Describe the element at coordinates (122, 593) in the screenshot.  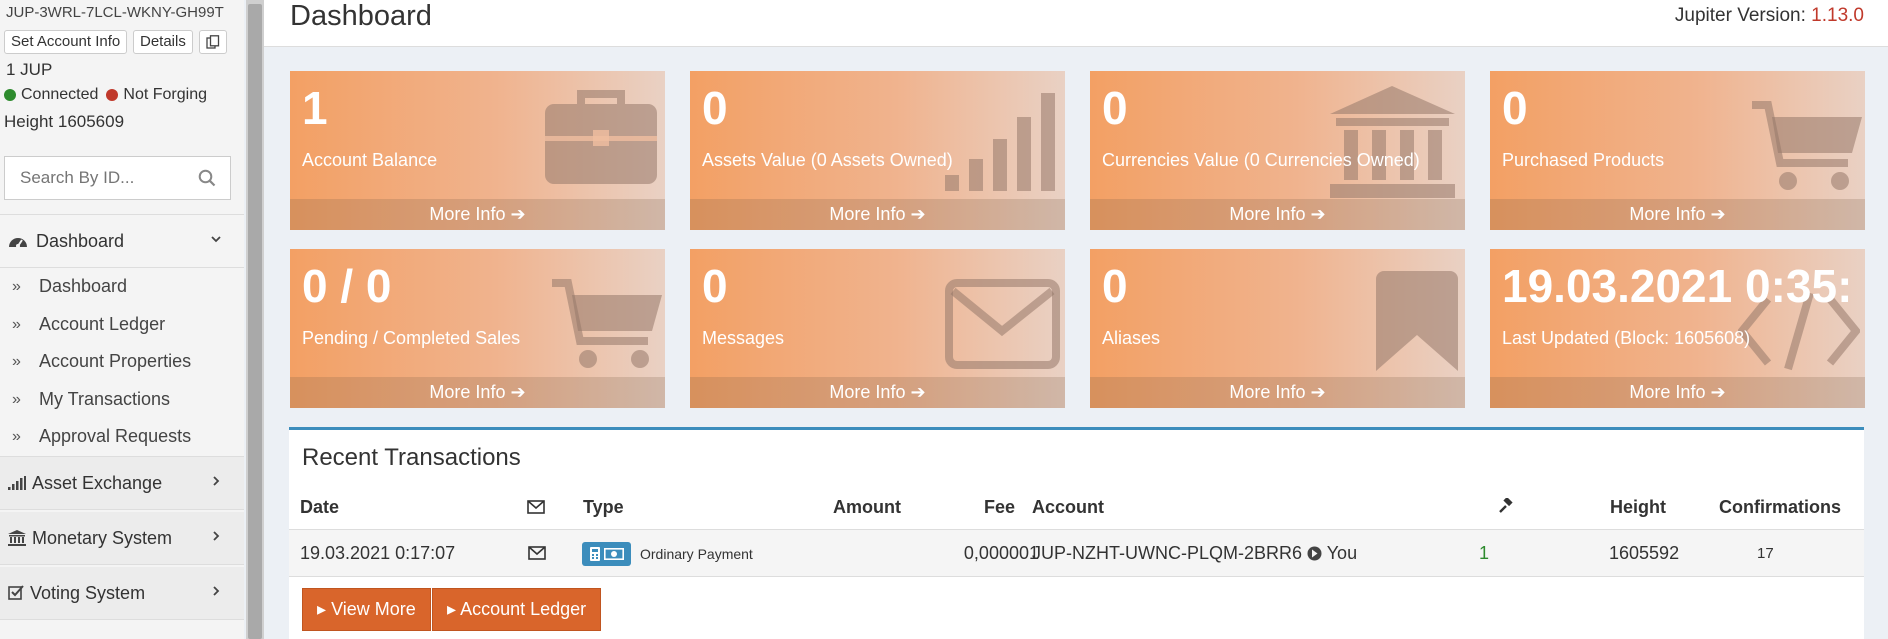
I see `sidebar-item-voting-system: Voting System` at that location.